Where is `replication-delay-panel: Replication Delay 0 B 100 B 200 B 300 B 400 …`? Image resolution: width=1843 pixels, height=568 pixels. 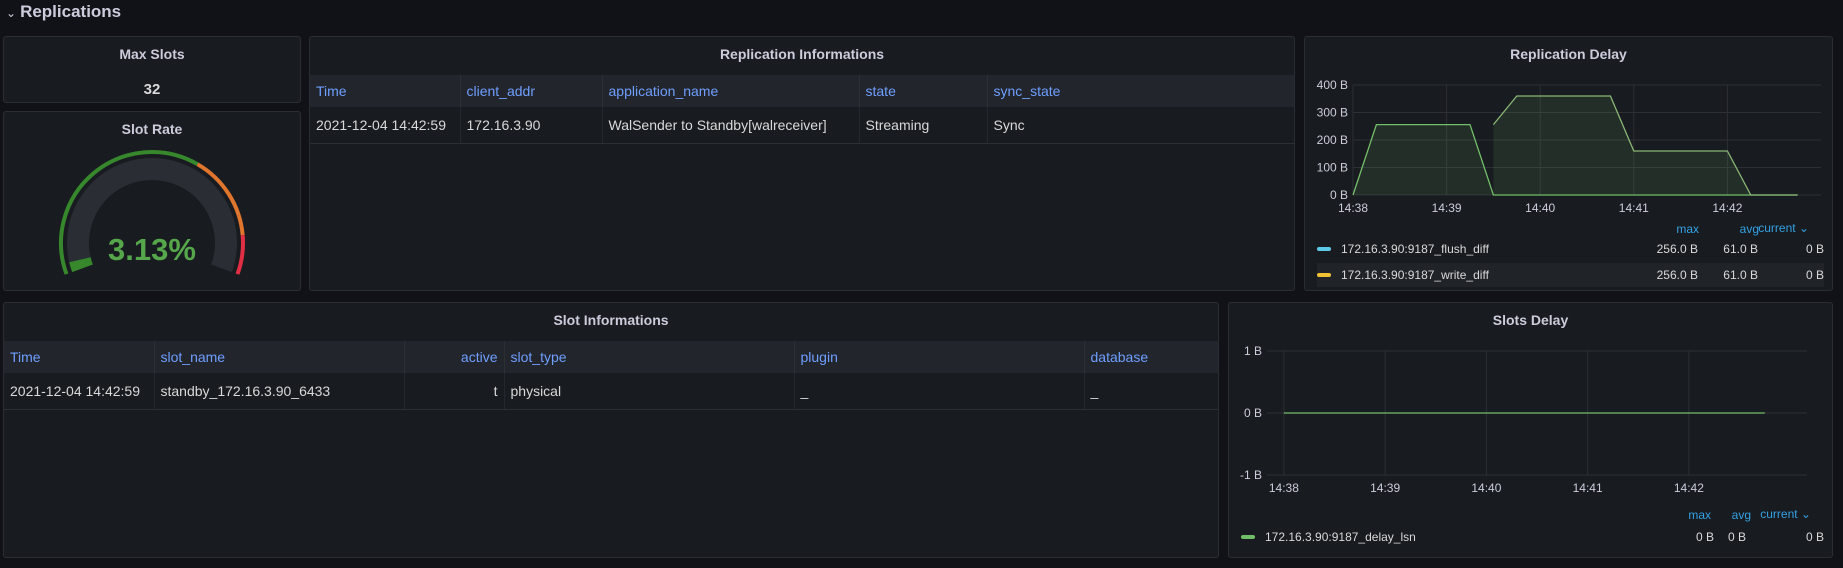 replication-delay-panel: Replication Delay 0 B 100 B 200 B 300 B 400 … is located at coordinates (1568, 163).